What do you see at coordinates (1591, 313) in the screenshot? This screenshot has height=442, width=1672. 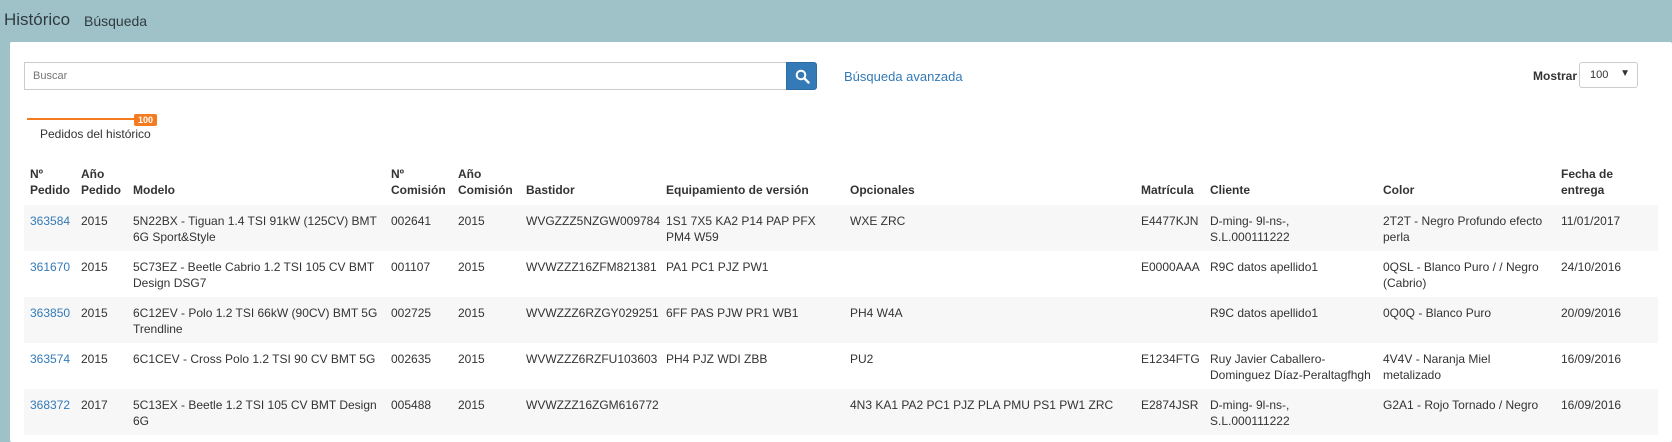 I see `cell-fecha-entrega: 20/09/2016` at bounding box center [1591, 313].